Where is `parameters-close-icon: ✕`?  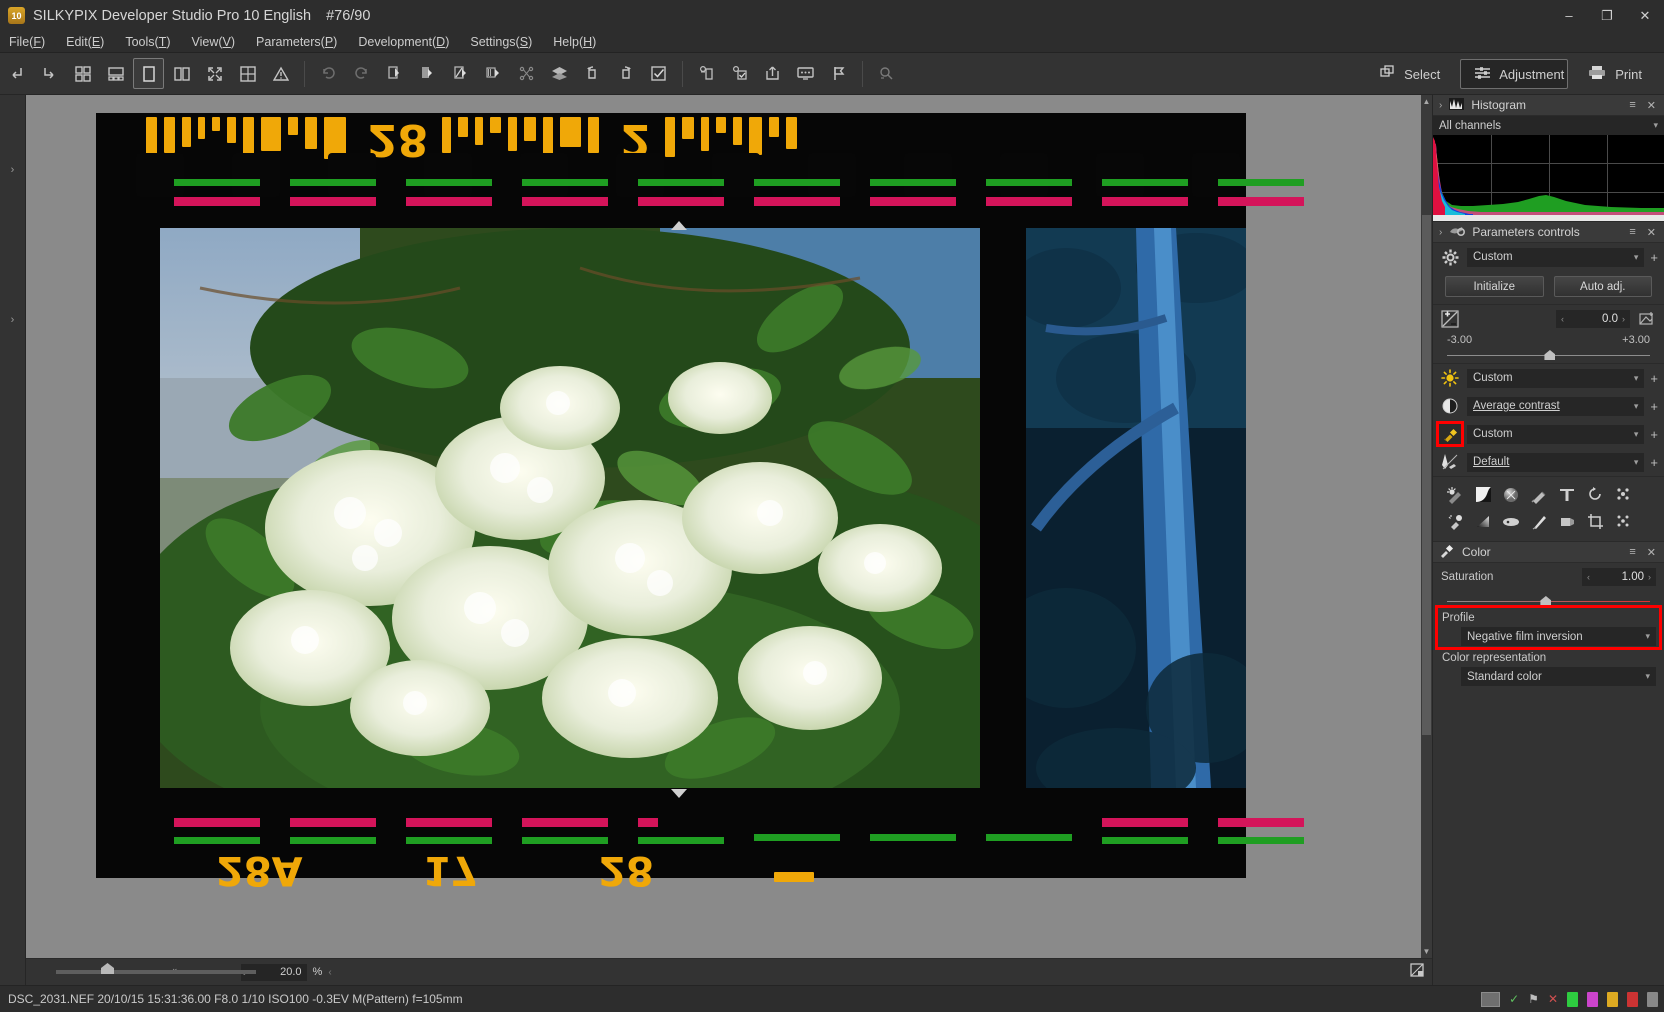
parameters-close-icon: ✕ is located at coordinates (1651, 232).